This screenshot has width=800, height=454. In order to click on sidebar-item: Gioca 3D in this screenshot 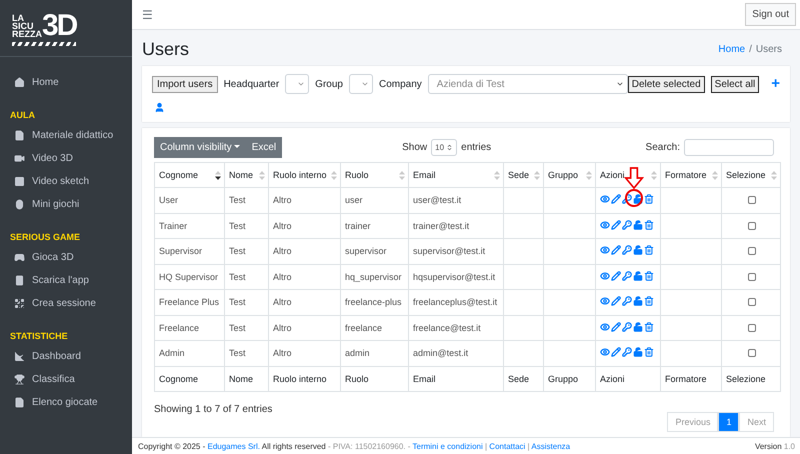, I will do `click(66, 257)`.